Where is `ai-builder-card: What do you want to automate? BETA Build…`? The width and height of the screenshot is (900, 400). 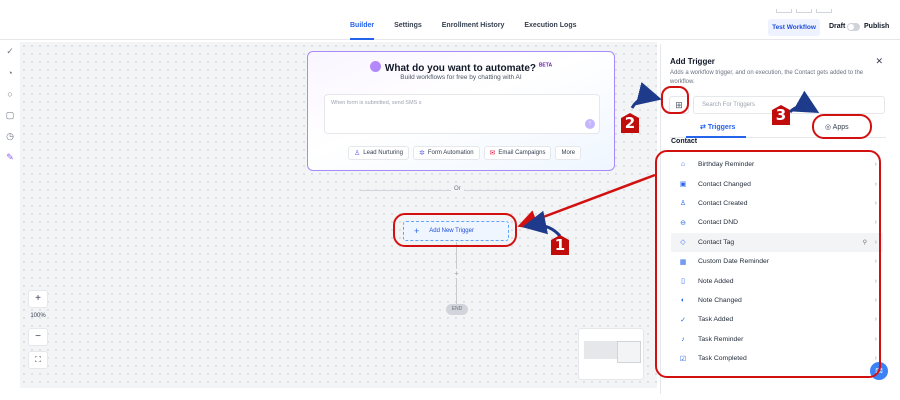
ai-builder-card: What do you want to automate? BETA Build… is located at coordinates (461, 111).